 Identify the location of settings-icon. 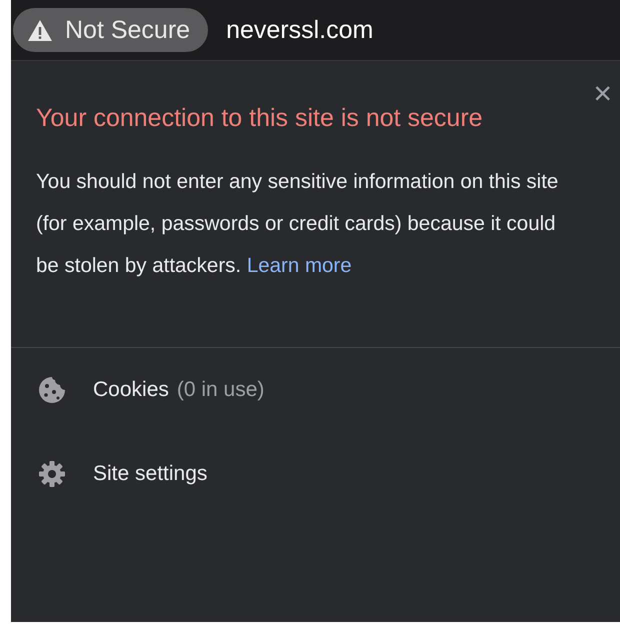
(52, 474).